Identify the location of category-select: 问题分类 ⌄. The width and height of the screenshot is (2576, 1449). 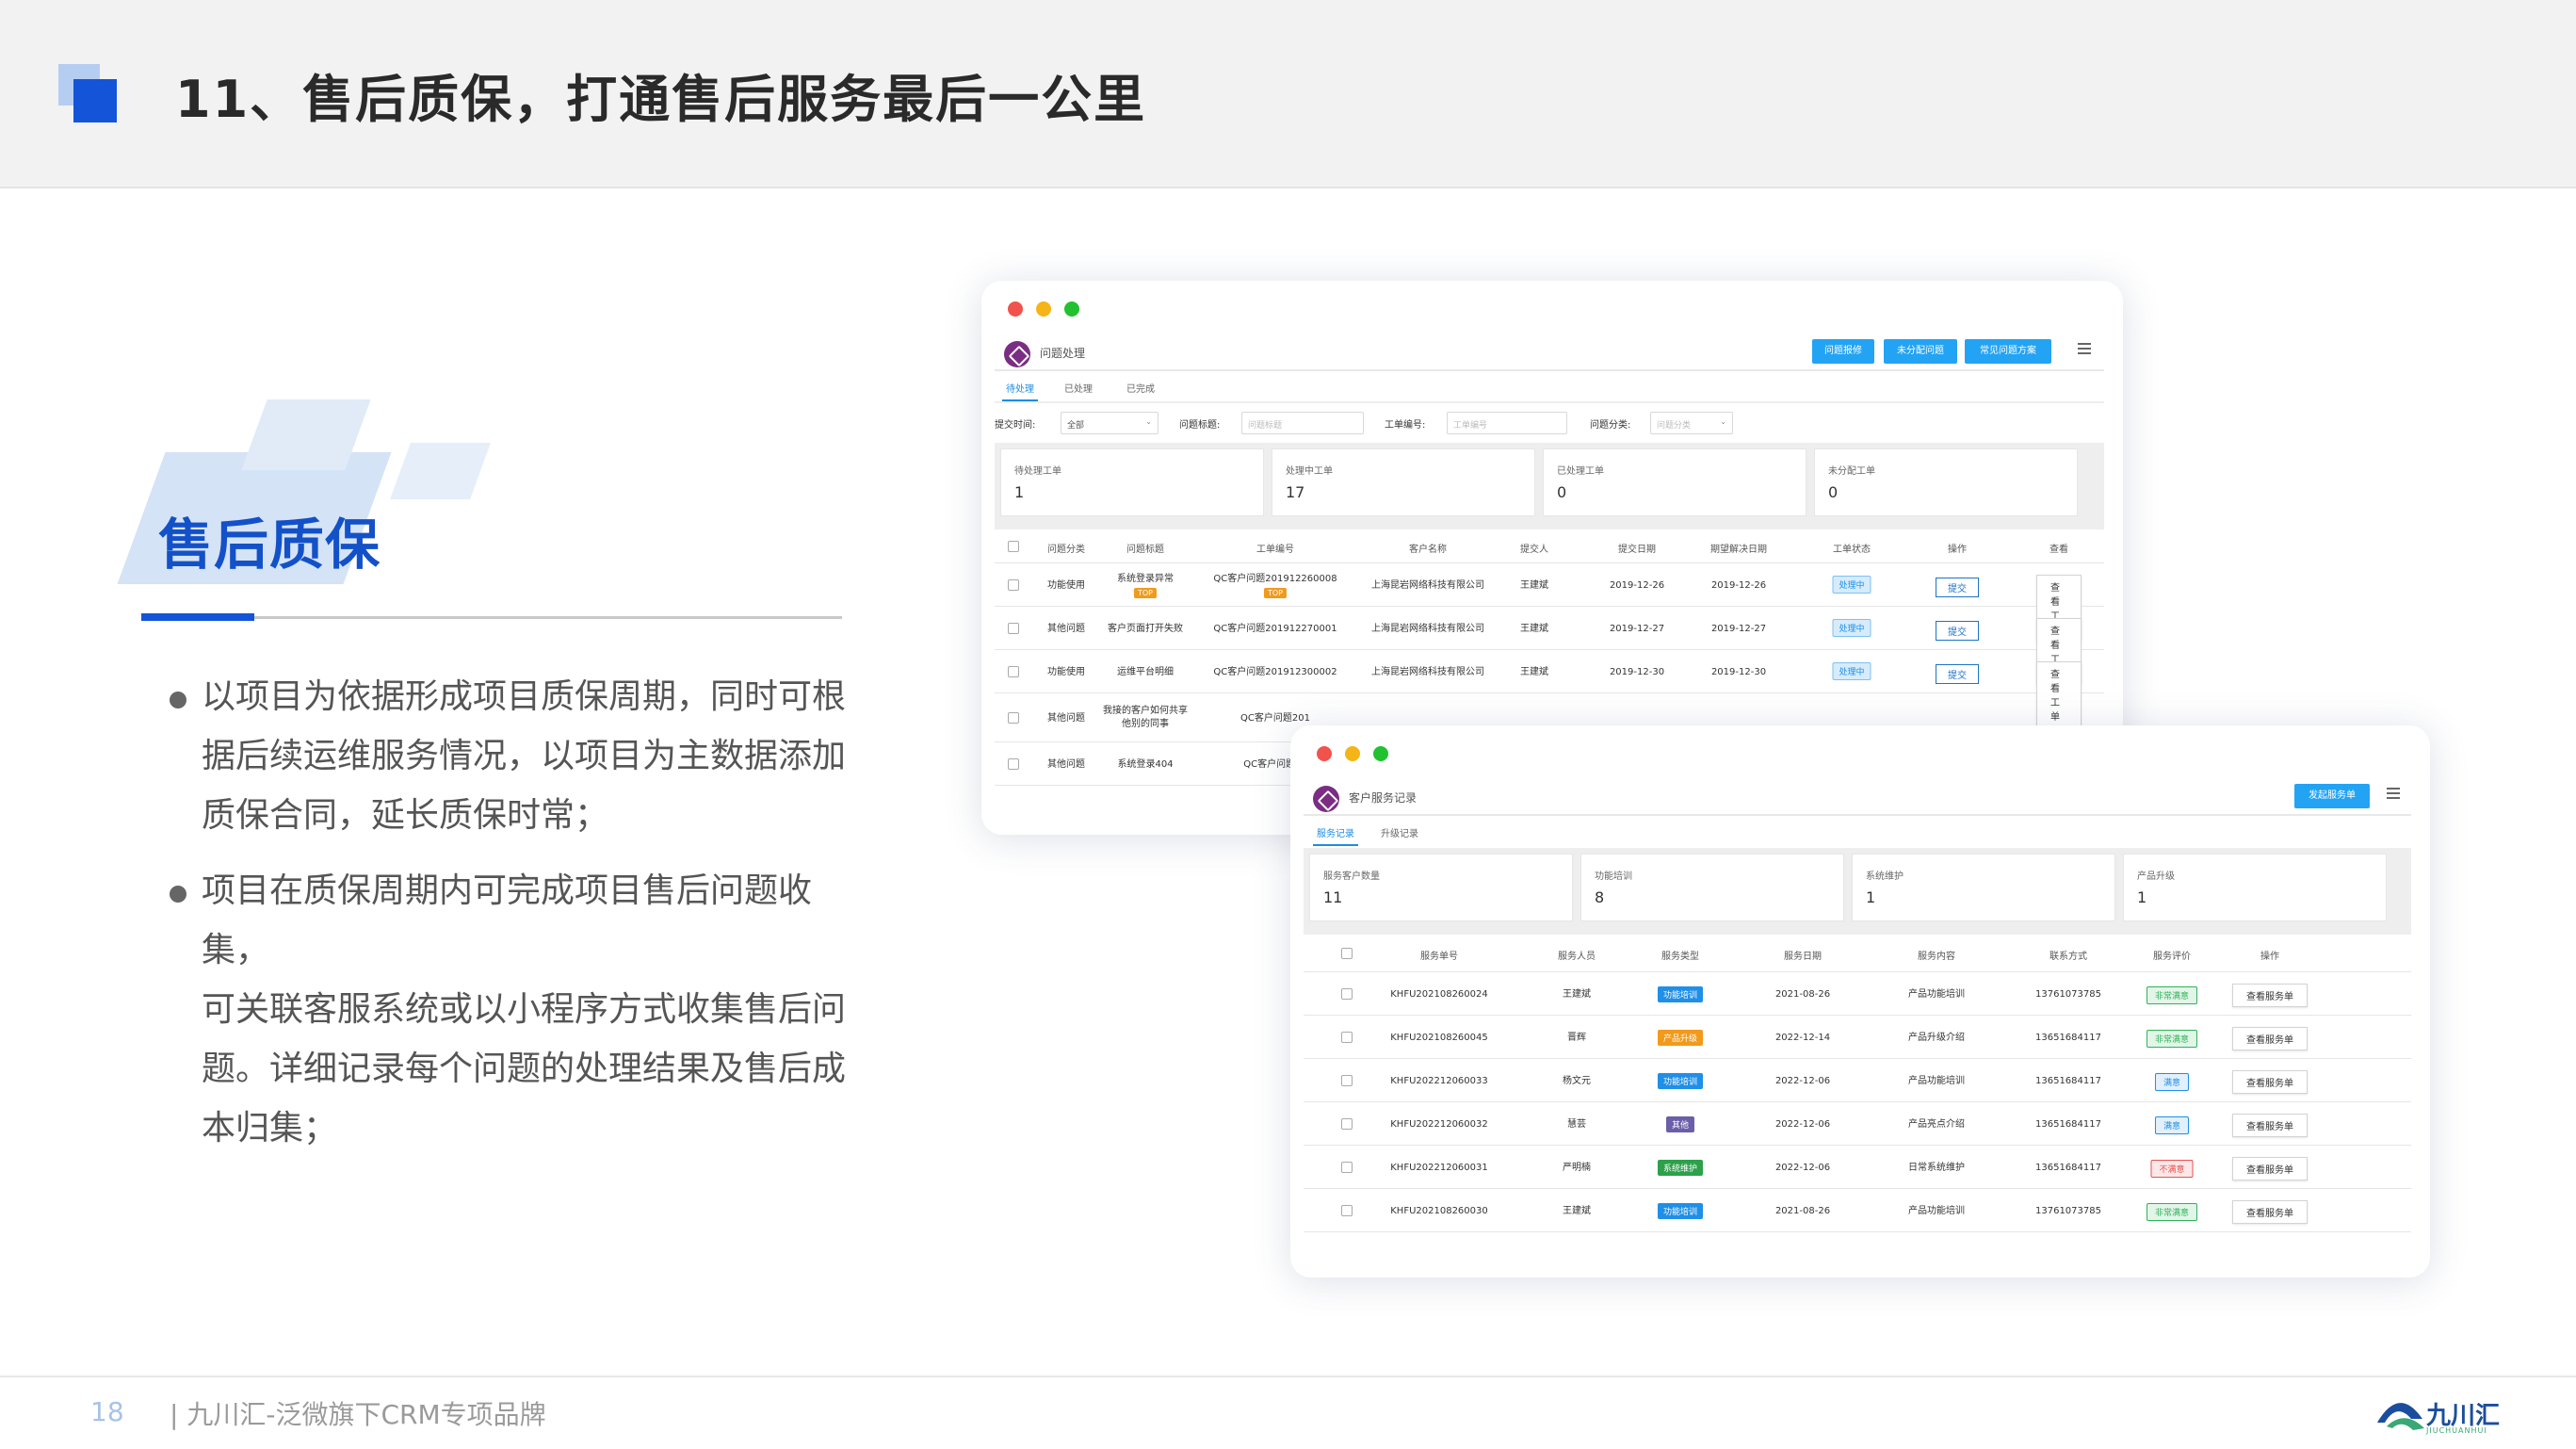
(1691, 423).